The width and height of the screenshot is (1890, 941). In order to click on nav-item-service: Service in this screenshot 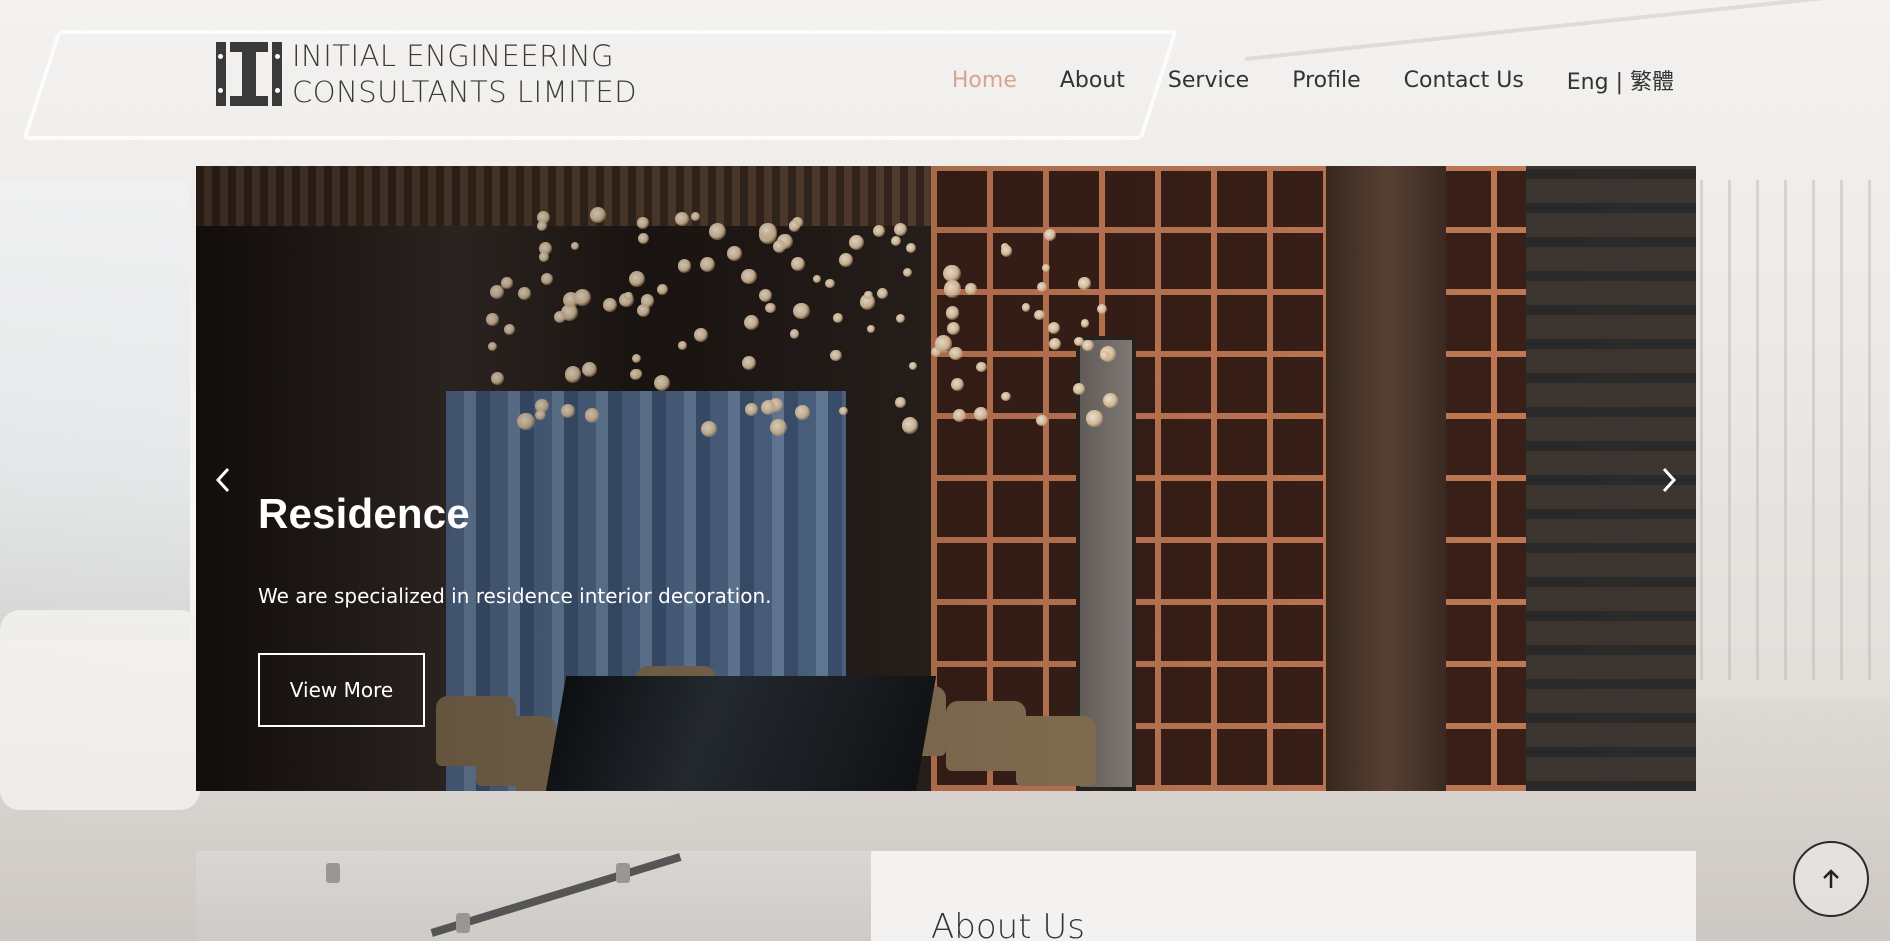, I will do `click(1208, 80)`.